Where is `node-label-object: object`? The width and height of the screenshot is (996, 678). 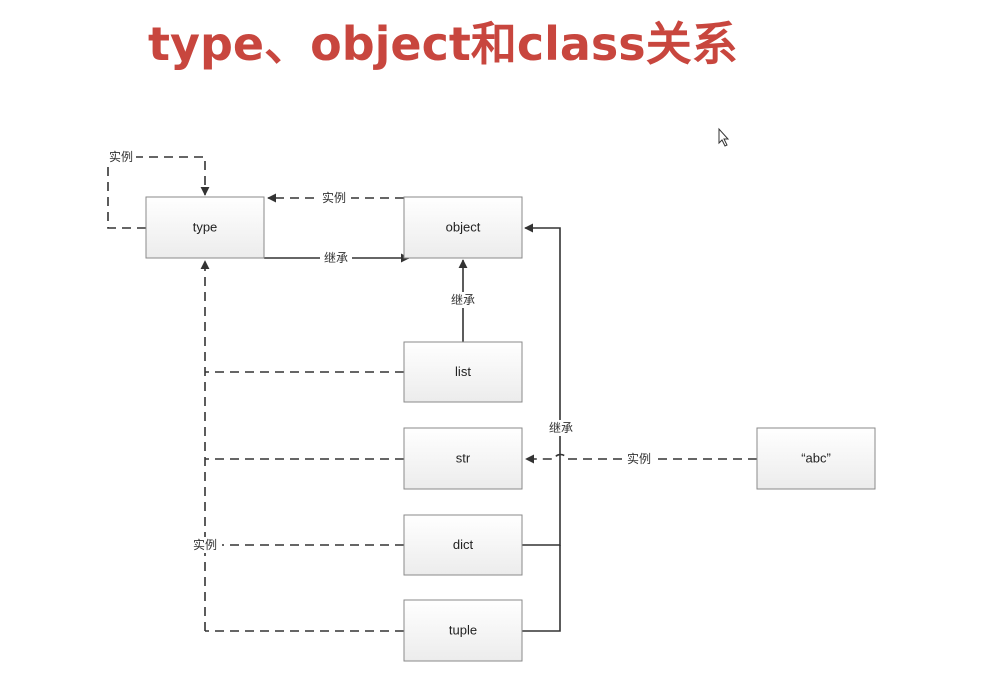 node-label-object: object is located at coordinates (463, 227).